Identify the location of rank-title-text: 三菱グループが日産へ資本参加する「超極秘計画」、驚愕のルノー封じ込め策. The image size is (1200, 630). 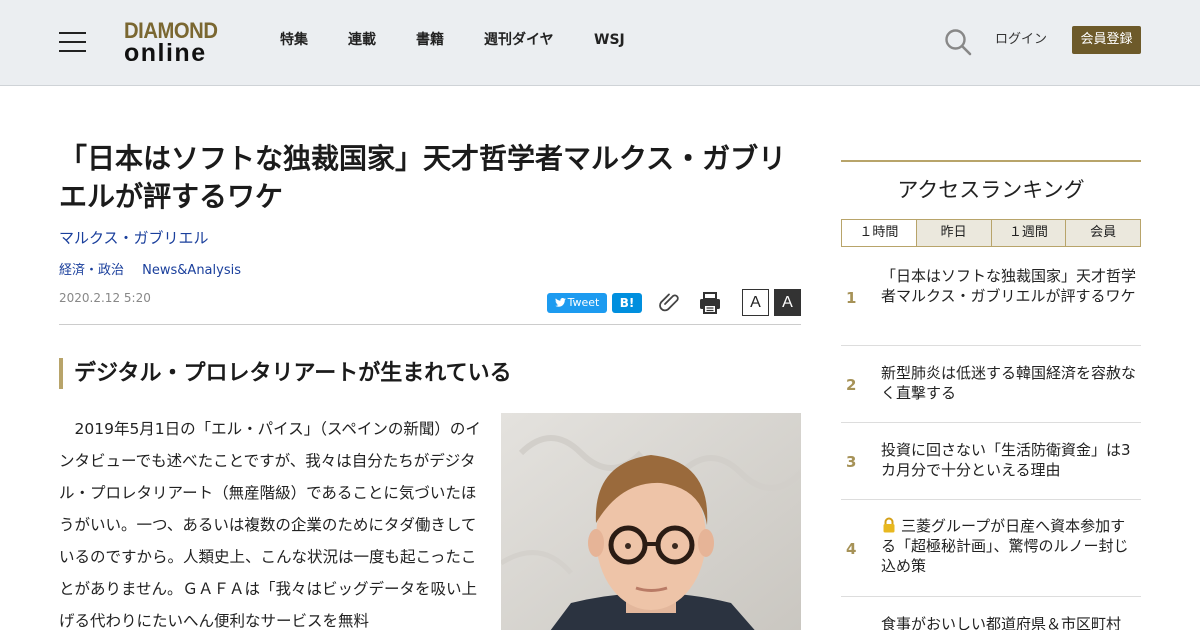
(1005, 546).